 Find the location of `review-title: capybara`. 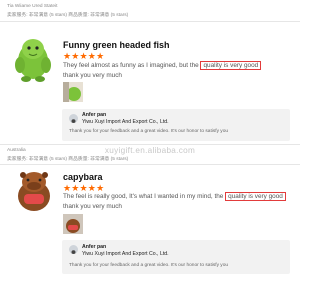

review-title: capybara is located at coordinates (83, 177).